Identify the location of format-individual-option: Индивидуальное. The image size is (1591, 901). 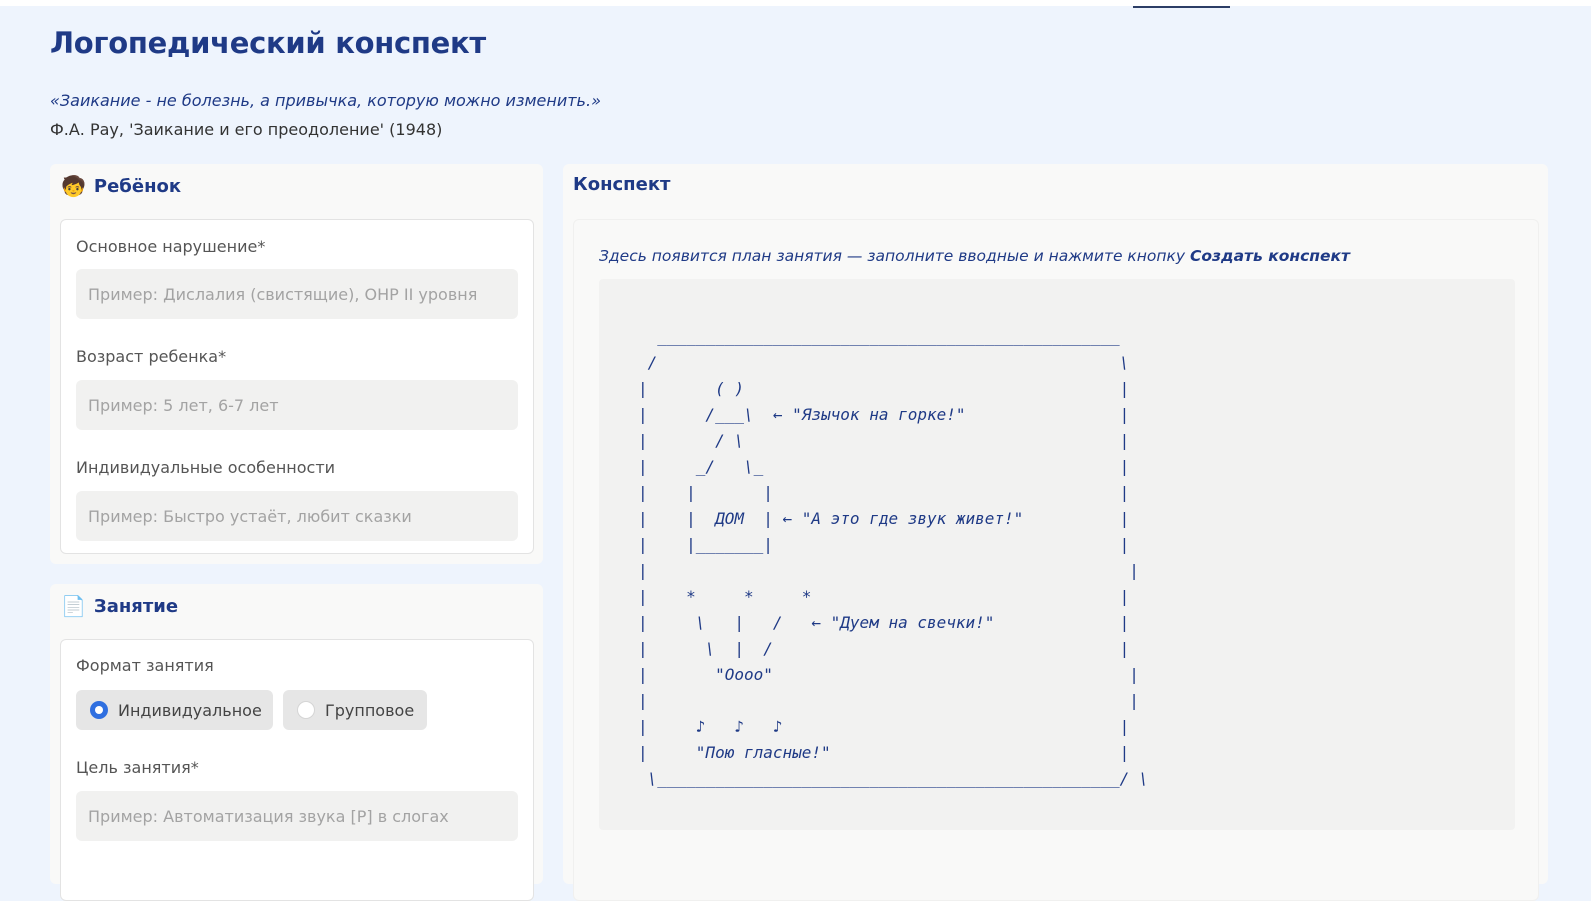
(174, 710).